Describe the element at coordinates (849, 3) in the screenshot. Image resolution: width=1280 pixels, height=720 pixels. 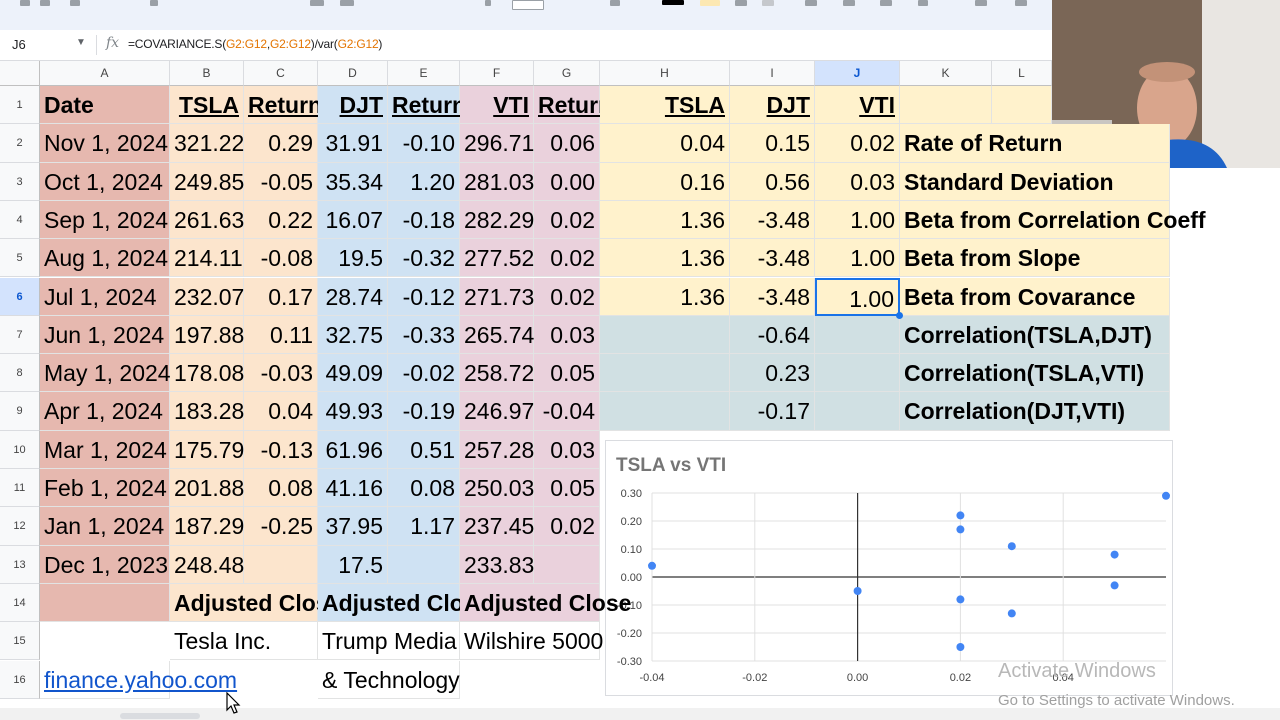
I see `valign-icon` at that location.